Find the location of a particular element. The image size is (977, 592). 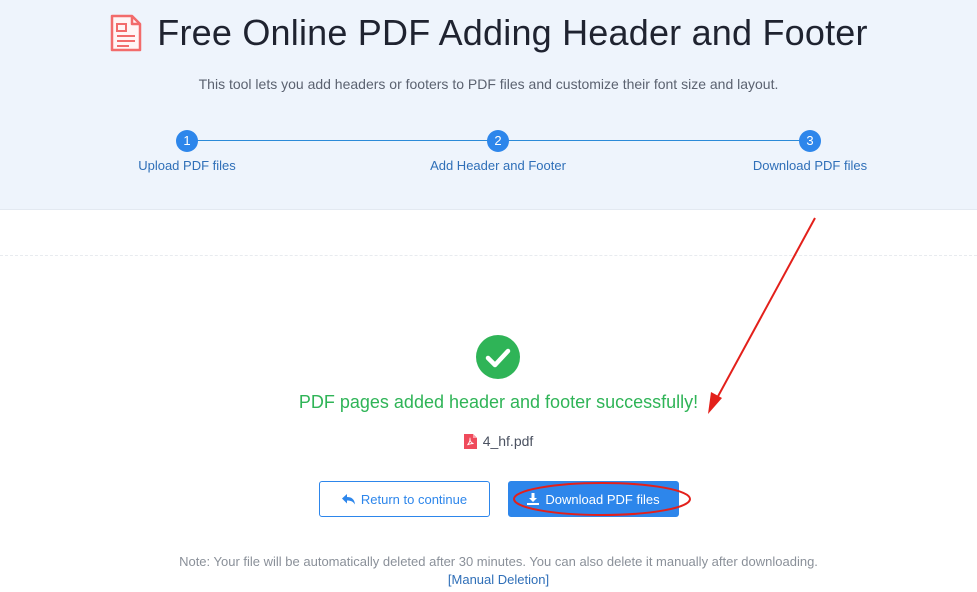

page-title: Free Online PDF Adding Header and Footer is located at coordinates (512, 32).